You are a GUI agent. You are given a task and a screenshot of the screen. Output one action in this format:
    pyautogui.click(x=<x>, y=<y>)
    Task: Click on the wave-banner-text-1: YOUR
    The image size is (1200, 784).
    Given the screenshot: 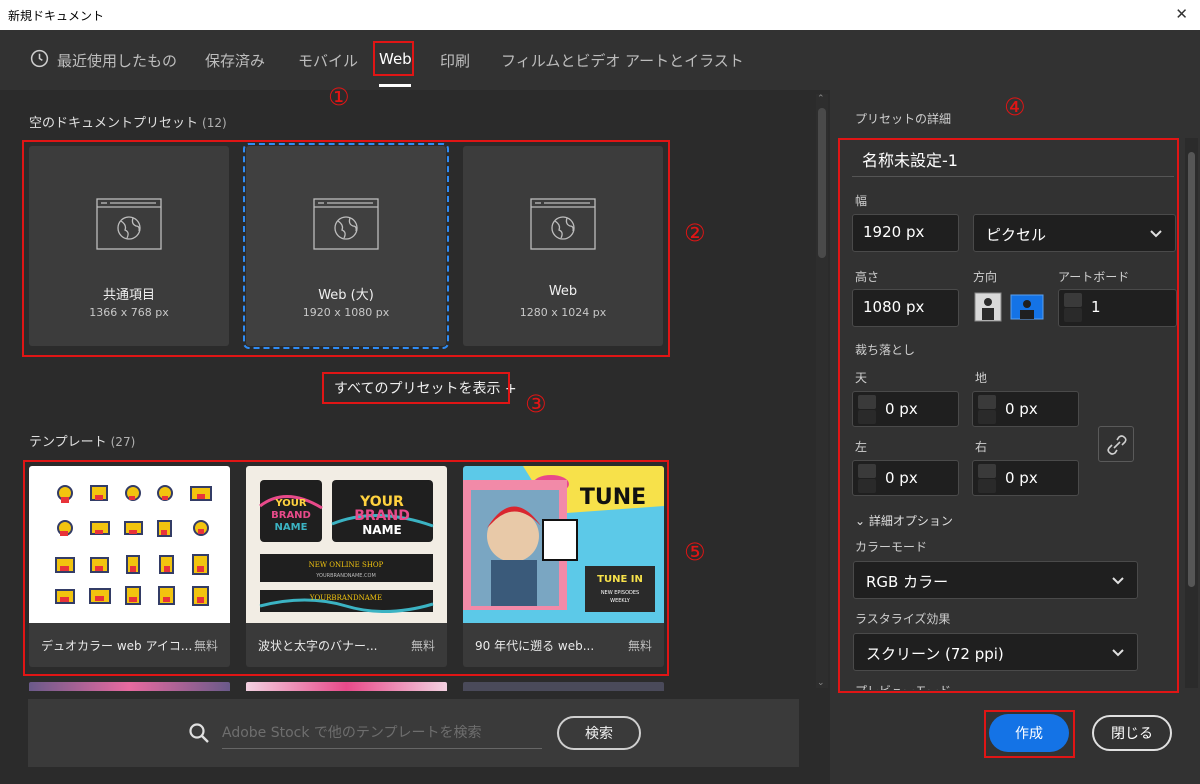 What is the action you would take?
    pyautogui.click(x=290, y=503)
    